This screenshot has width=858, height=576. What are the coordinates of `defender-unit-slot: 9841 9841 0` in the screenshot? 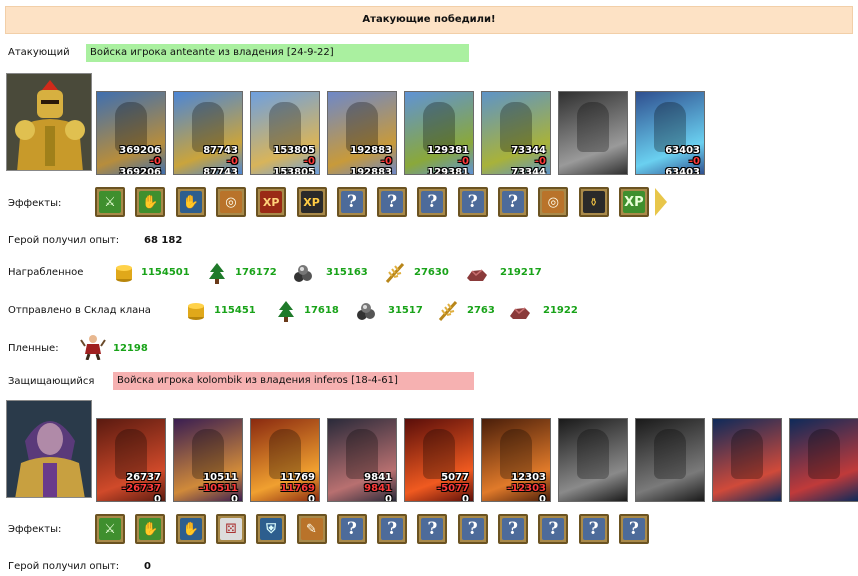 It's located at (362, 460).